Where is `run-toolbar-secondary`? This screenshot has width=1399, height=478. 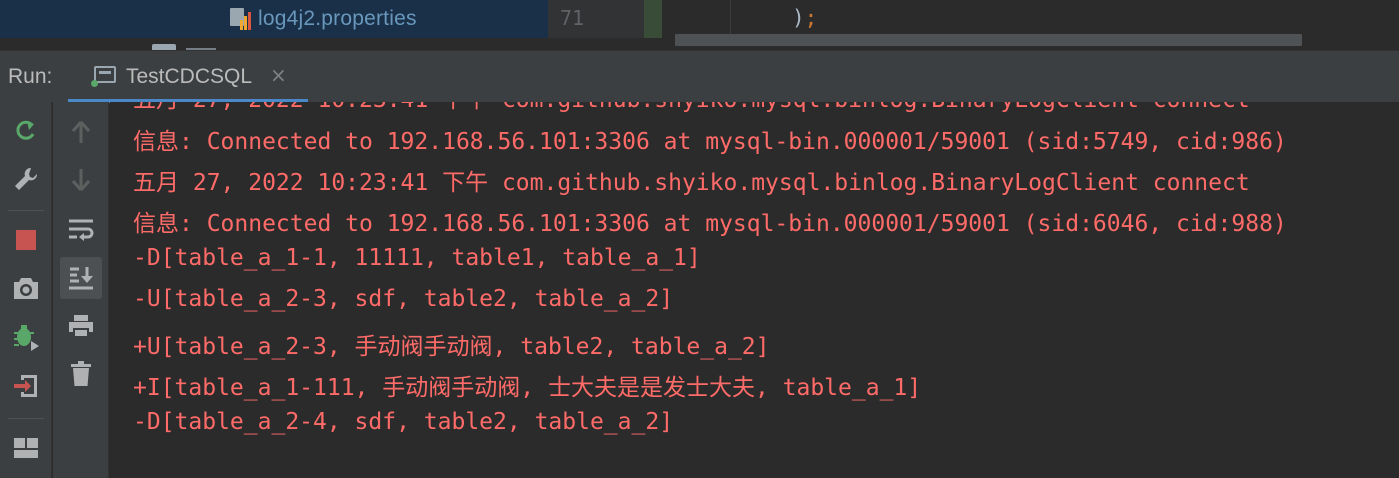 run-toolbar-secondary is located at coordinates (81, 290).